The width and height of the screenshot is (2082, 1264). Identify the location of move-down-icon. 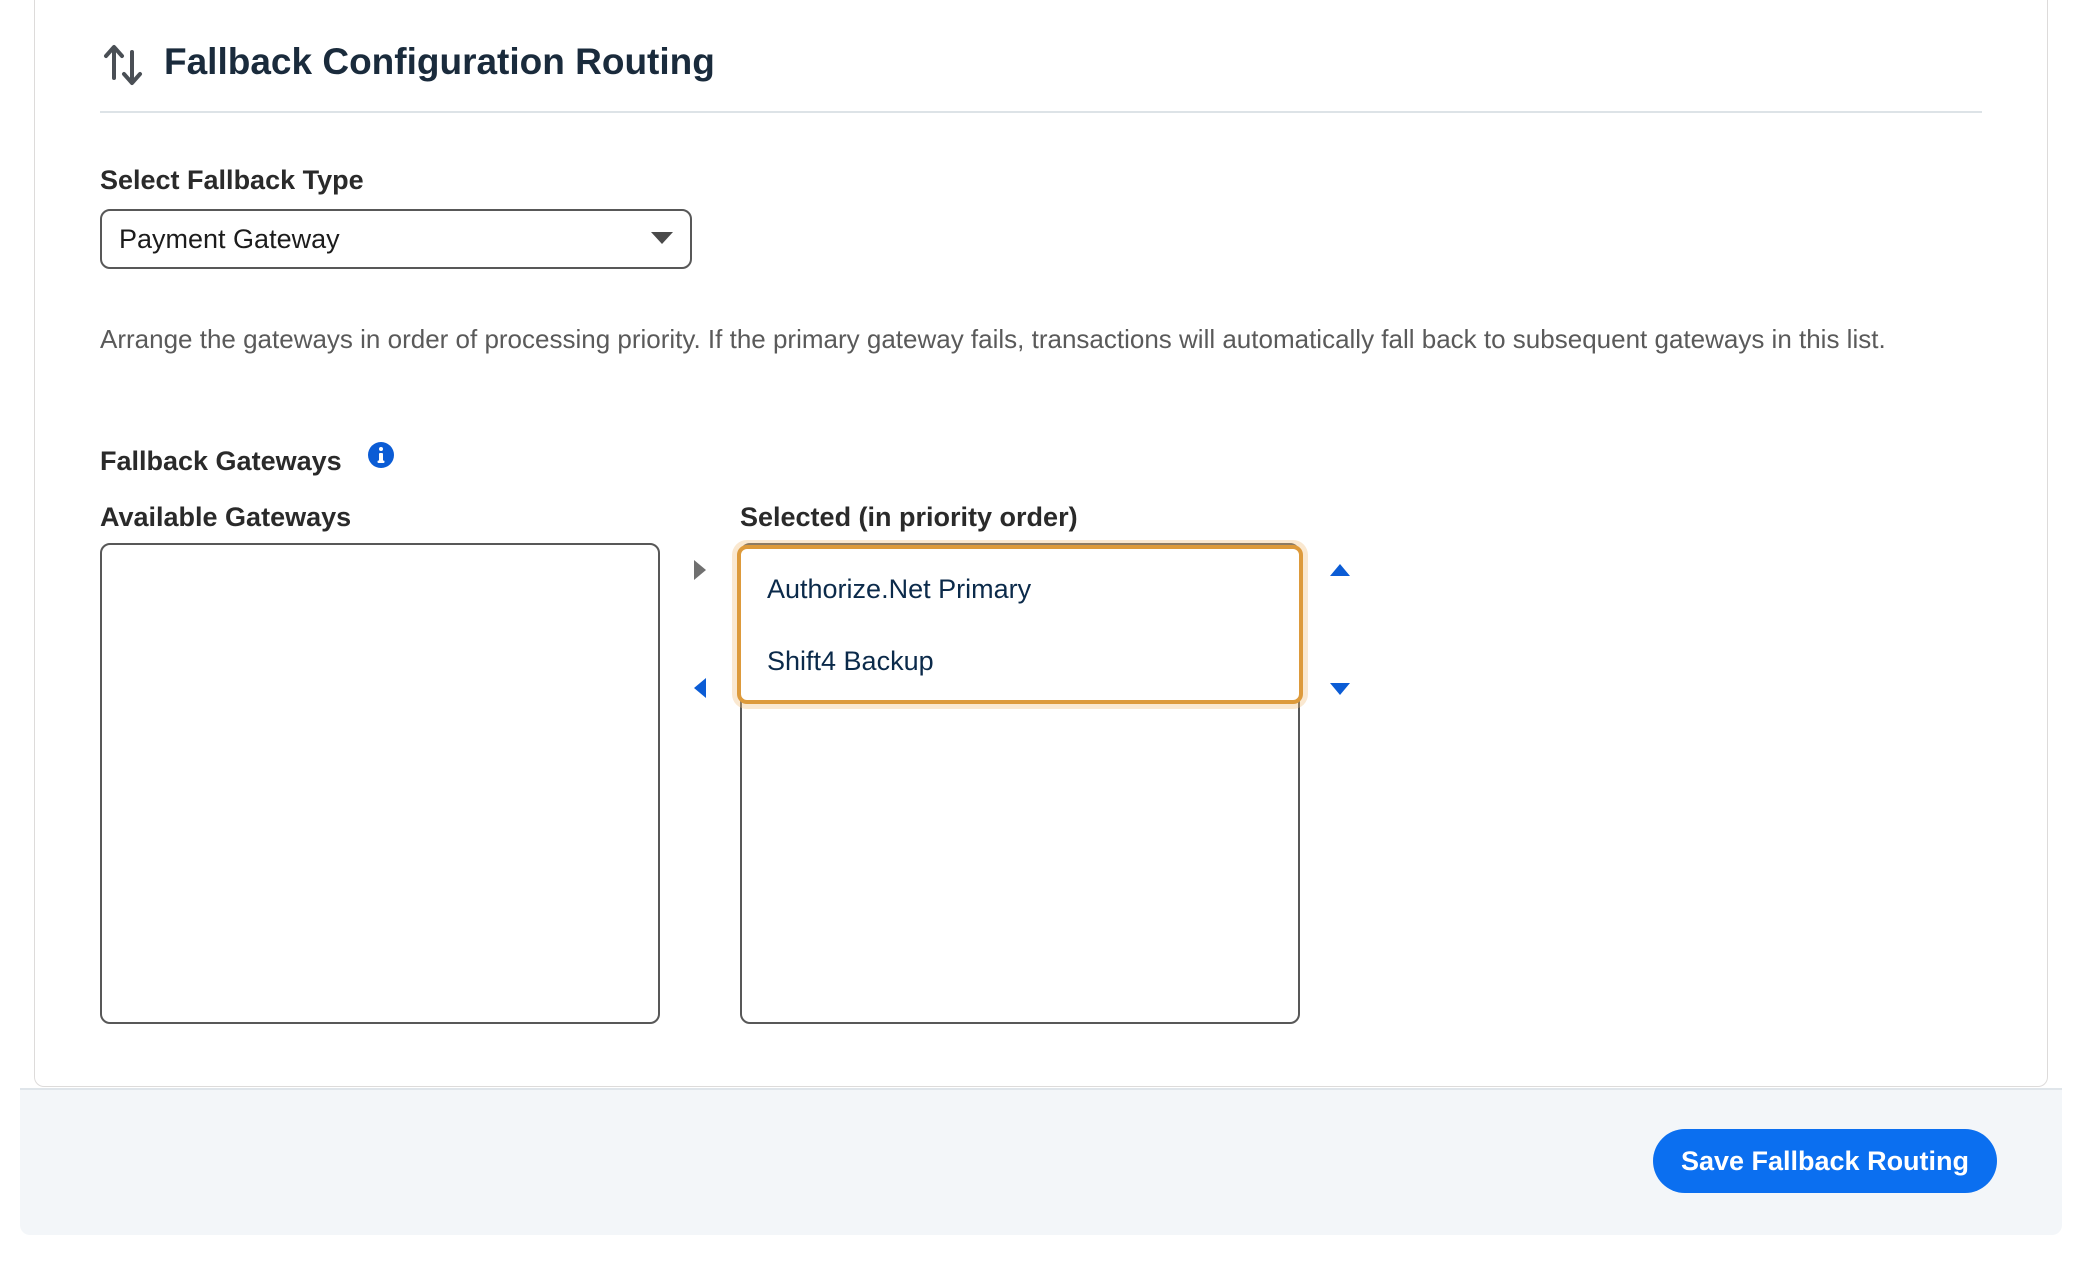
(1340, 689).